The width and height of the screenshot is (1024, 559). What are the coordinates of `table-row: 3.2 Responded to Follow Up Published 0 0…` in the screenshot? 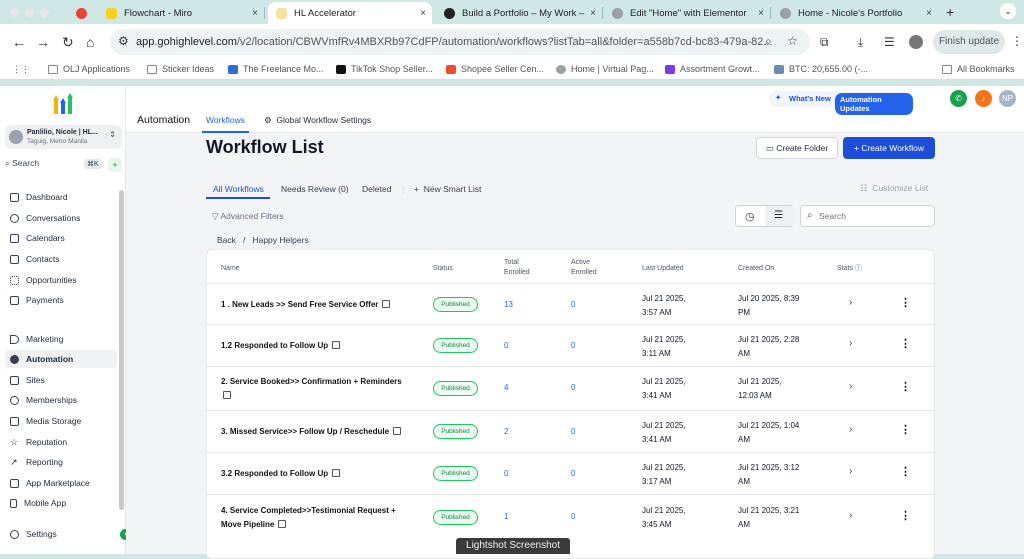 It's located at (570, 473).